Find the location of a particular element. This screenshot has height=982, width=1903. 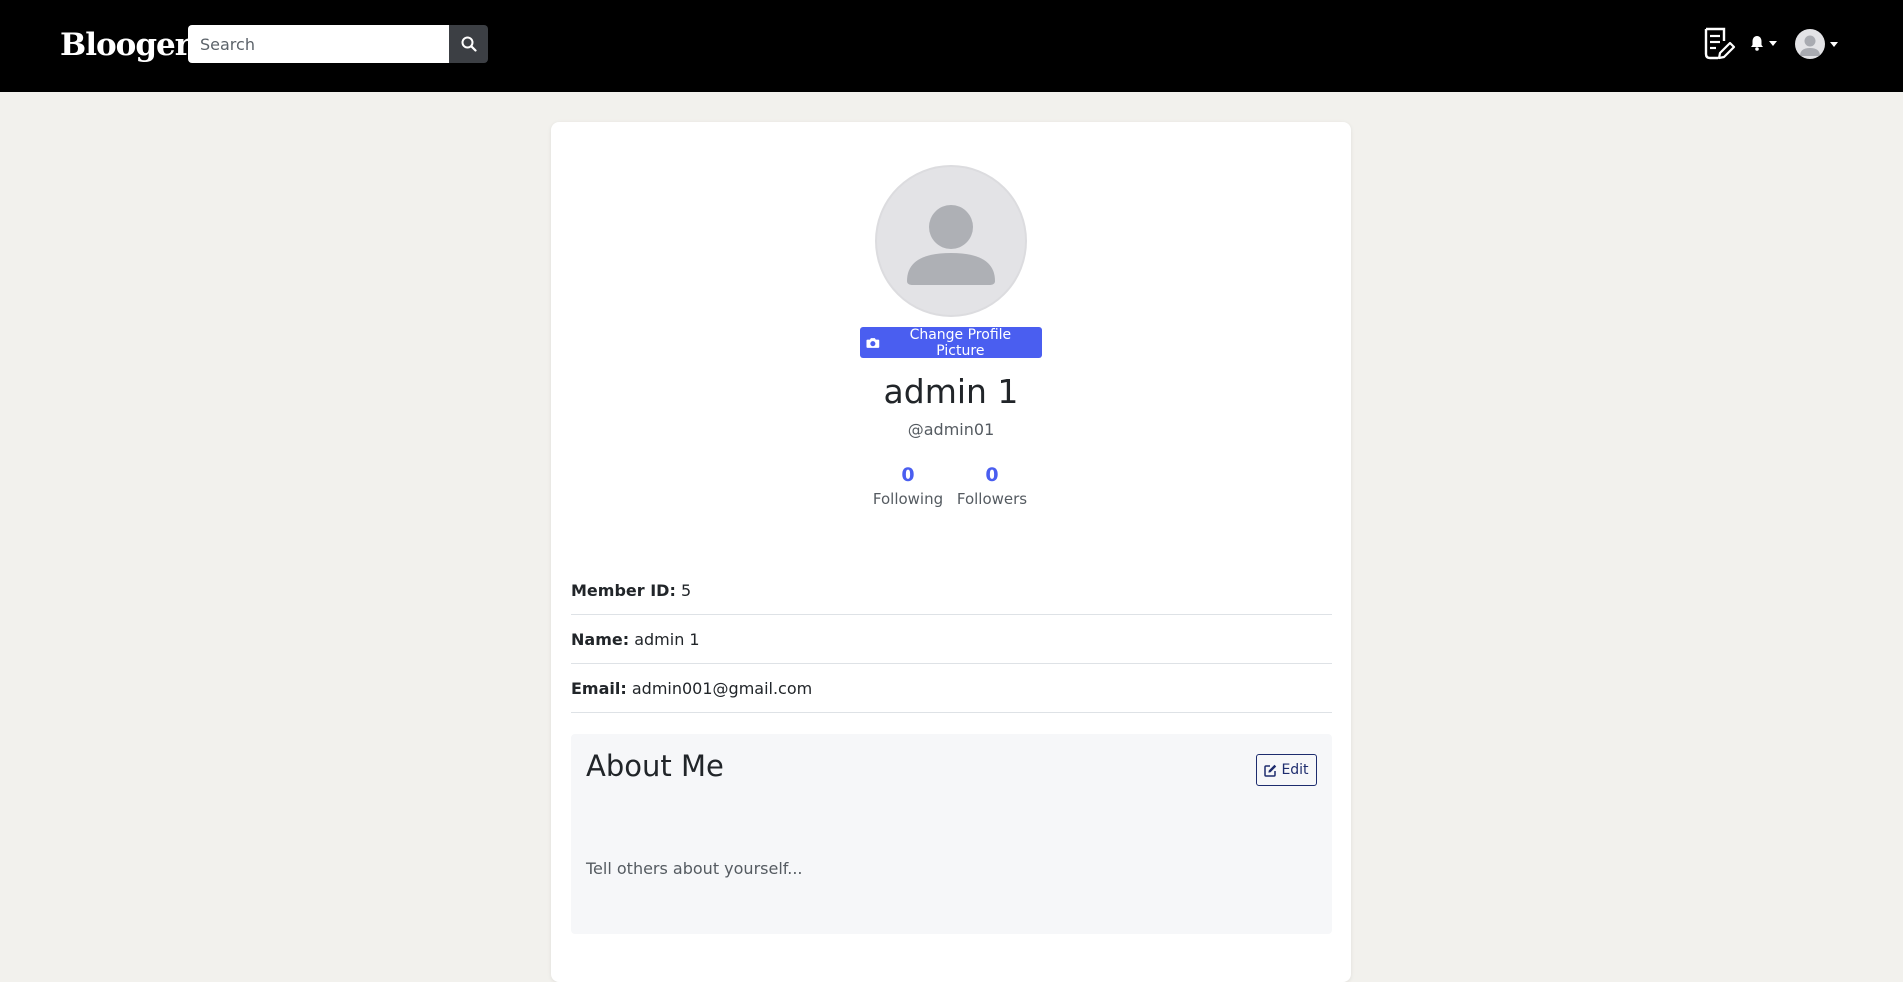

account-dropdown is located at coordinates (1816, 44).